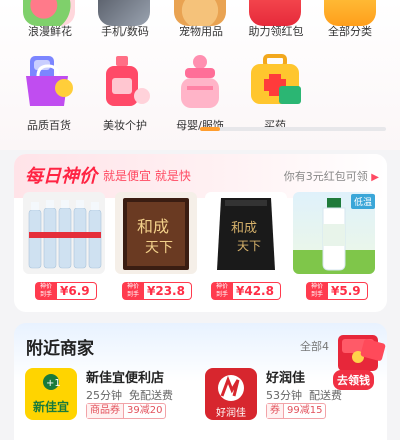 The height and width of the screenshot is (440, 400). What do you see at coordinates (147, 176) in the screenshot?
I see `daily-deals-subtitle: 就是便宜 就是快` at bounding box center [147, 176].